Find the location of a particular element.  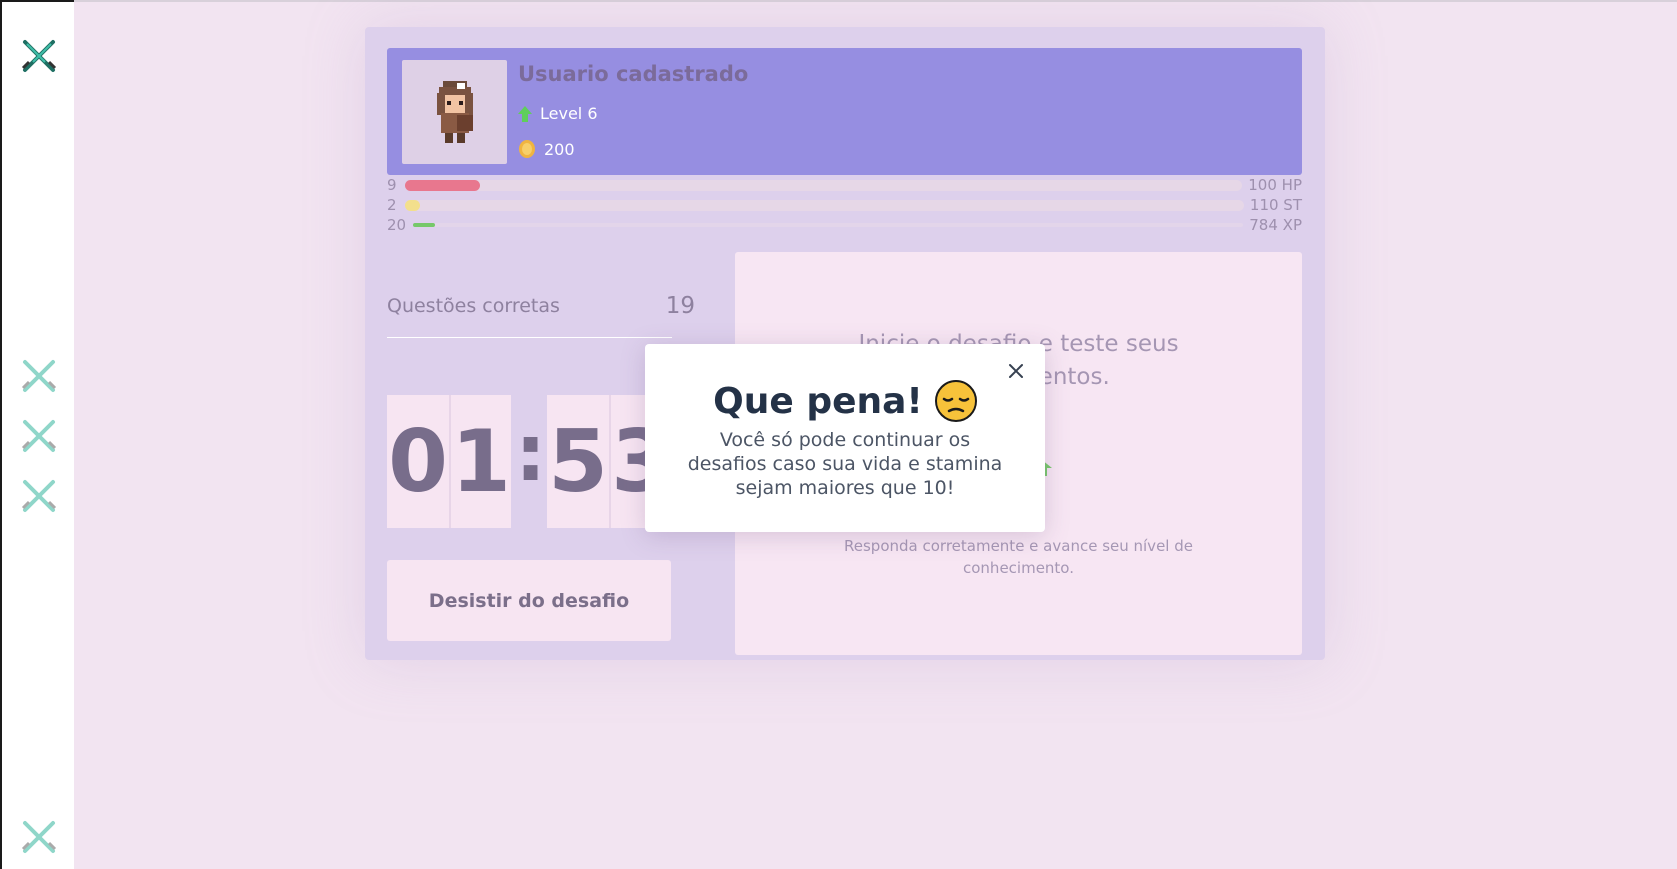

arrow-up-icon is located at coordinates (525, 113).